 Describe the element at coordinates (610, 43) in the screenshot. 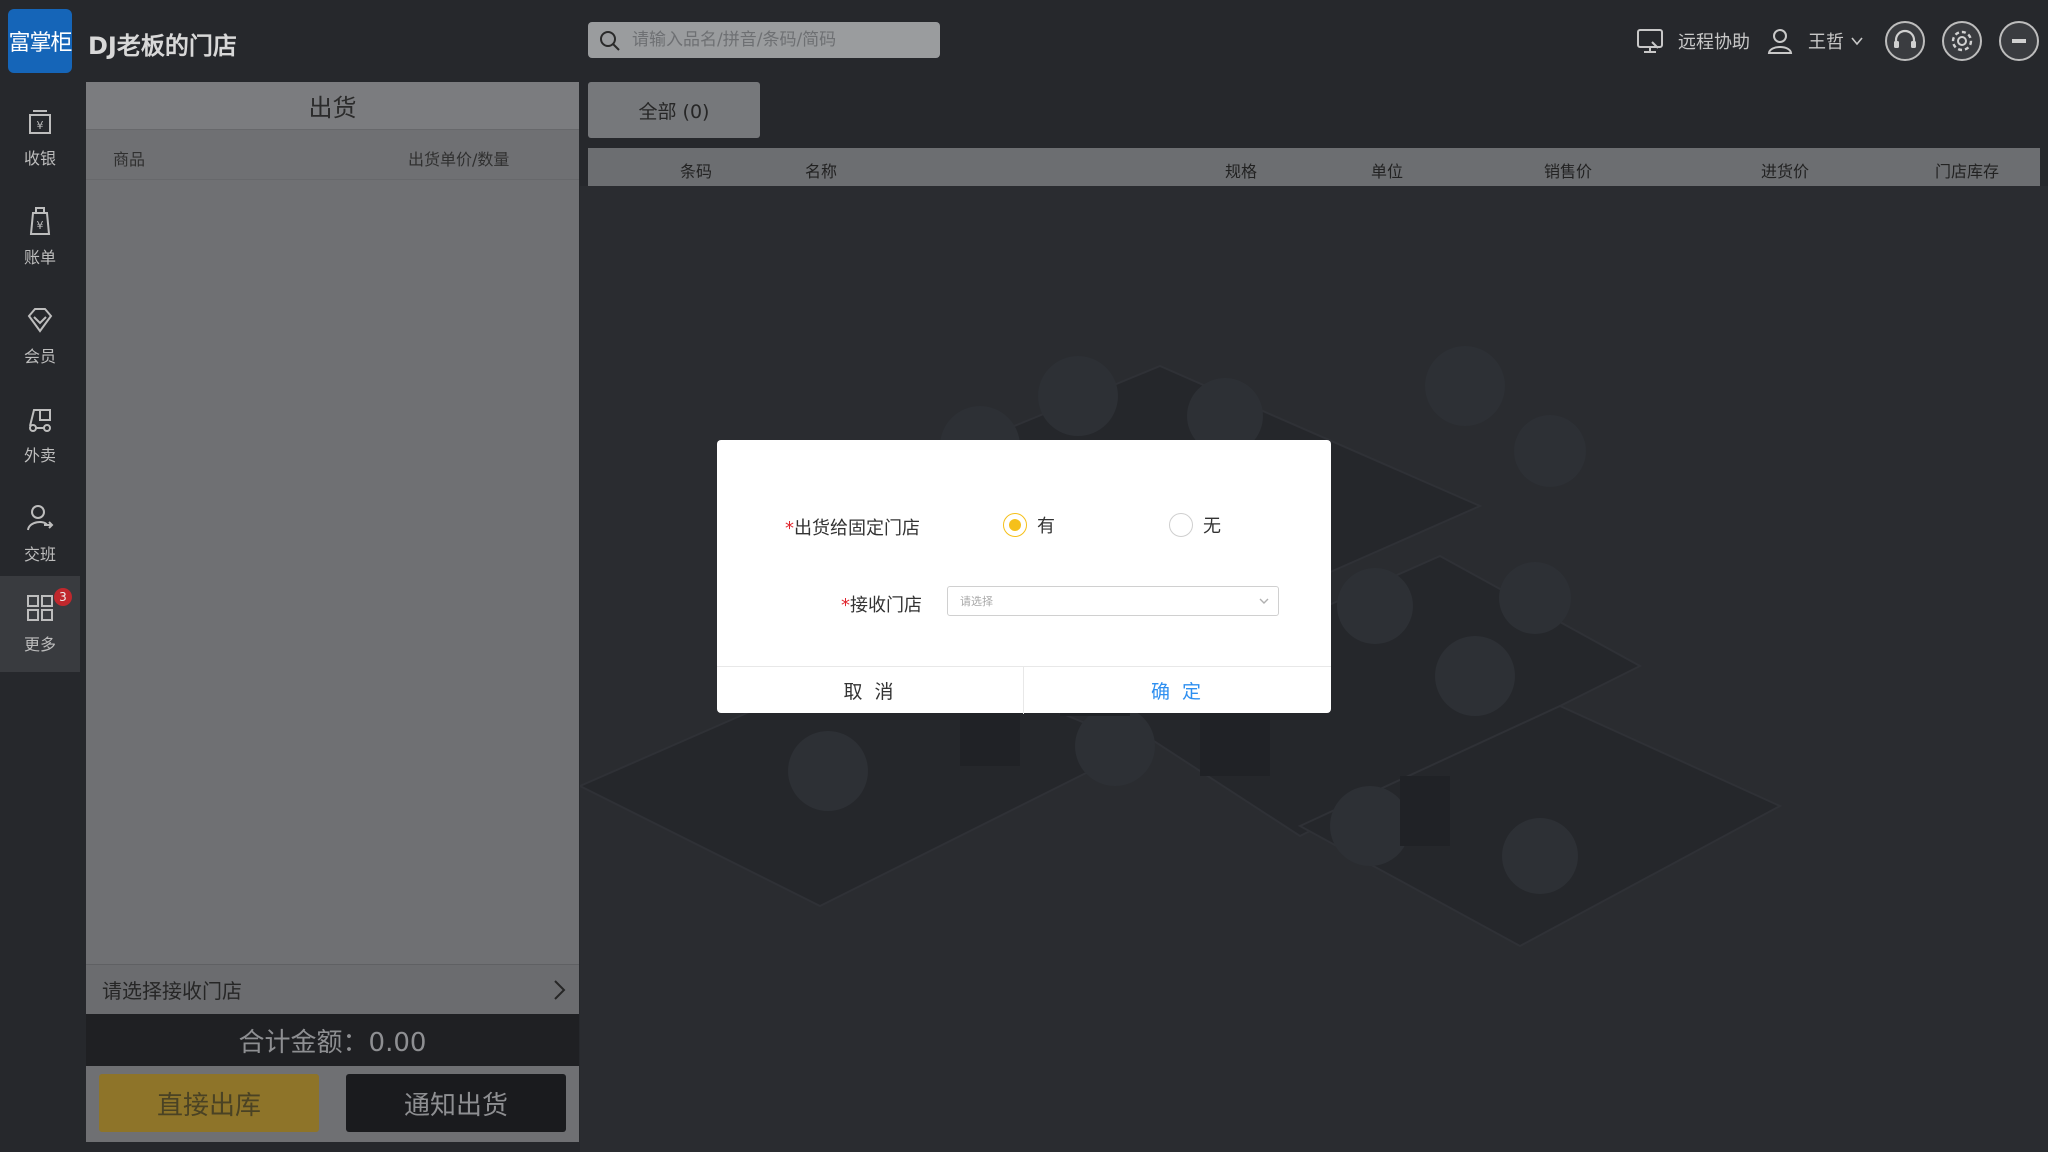

I see `search-icon` at that location.